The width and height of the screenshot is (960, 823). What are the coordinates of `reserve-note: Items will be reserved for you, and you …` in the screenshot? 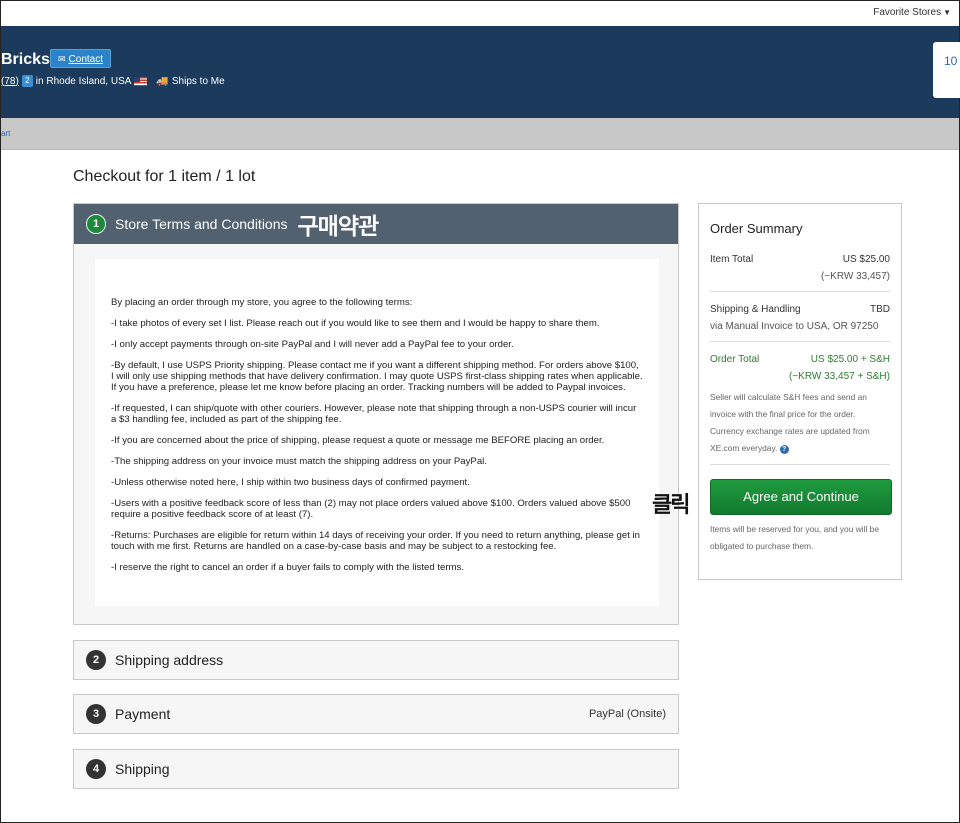 It's located at (794, 537).